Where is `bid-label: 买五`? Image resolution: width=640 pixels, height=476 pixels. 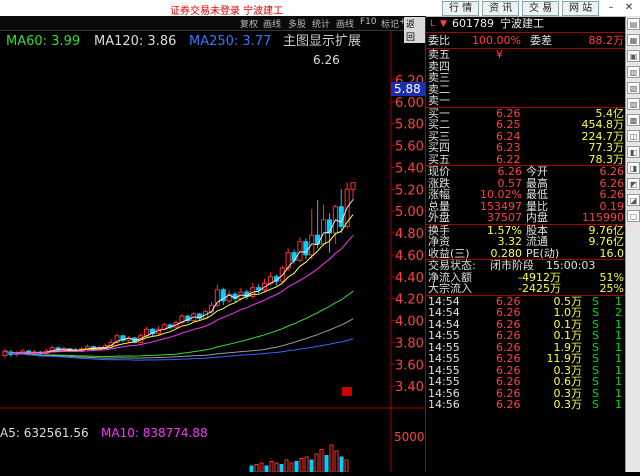 bid-label: 买五 is located at coordinates (439, 159).